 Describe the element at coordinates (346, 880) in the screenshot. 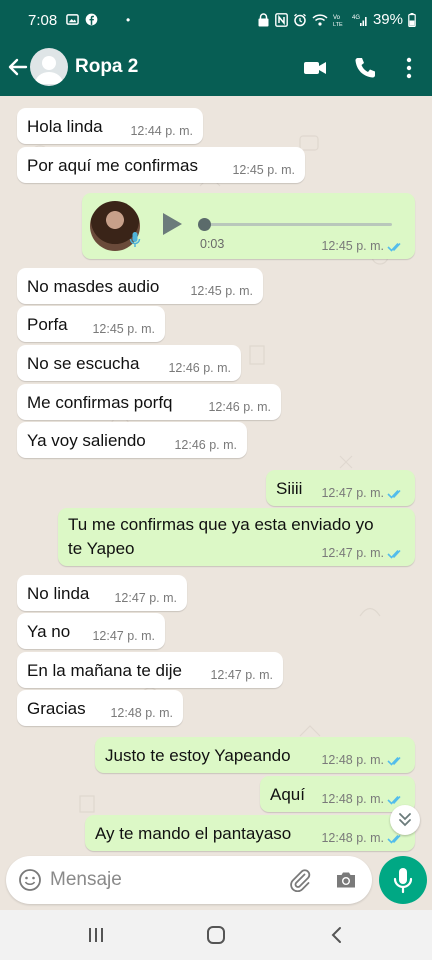

I see `camera-icon` at that location.